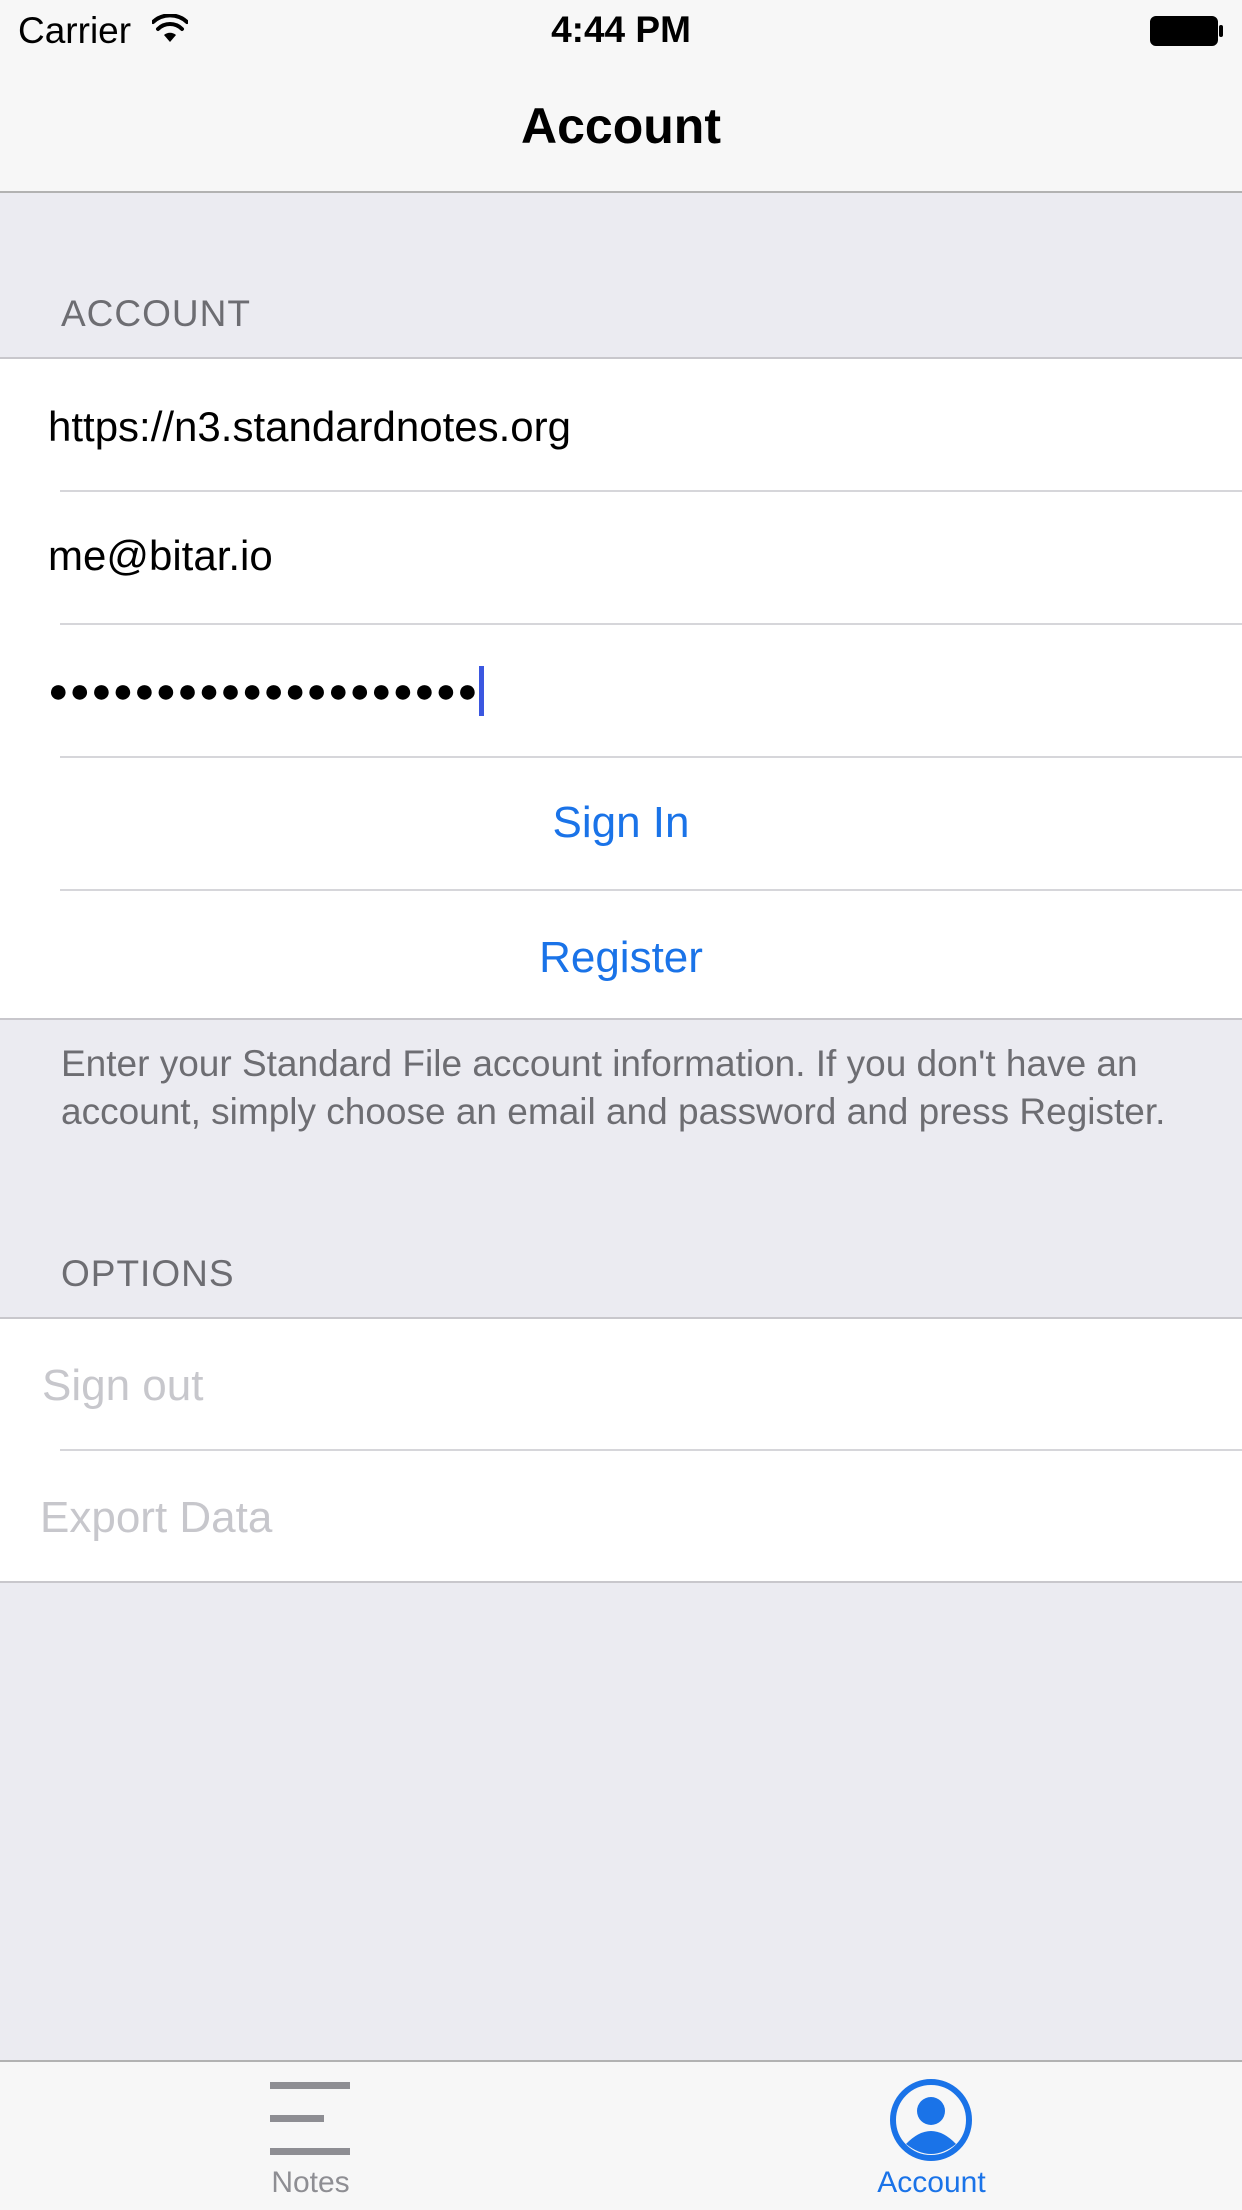 This screenshot has width=1242, height=2210. I want to click on menu-lines-icon, so click(310, 2118).